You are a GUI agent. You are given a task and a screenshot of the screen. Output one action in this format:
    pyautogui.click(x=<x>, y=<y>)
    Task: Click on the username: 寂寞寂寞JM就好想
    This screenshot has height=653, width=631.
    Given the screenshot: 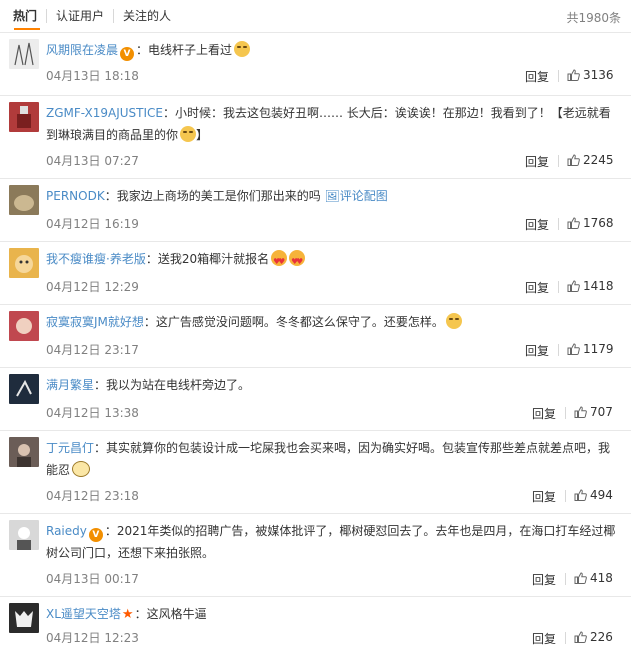 What is the action you would take?
    pyautogui.click(x=95, y=322)
    